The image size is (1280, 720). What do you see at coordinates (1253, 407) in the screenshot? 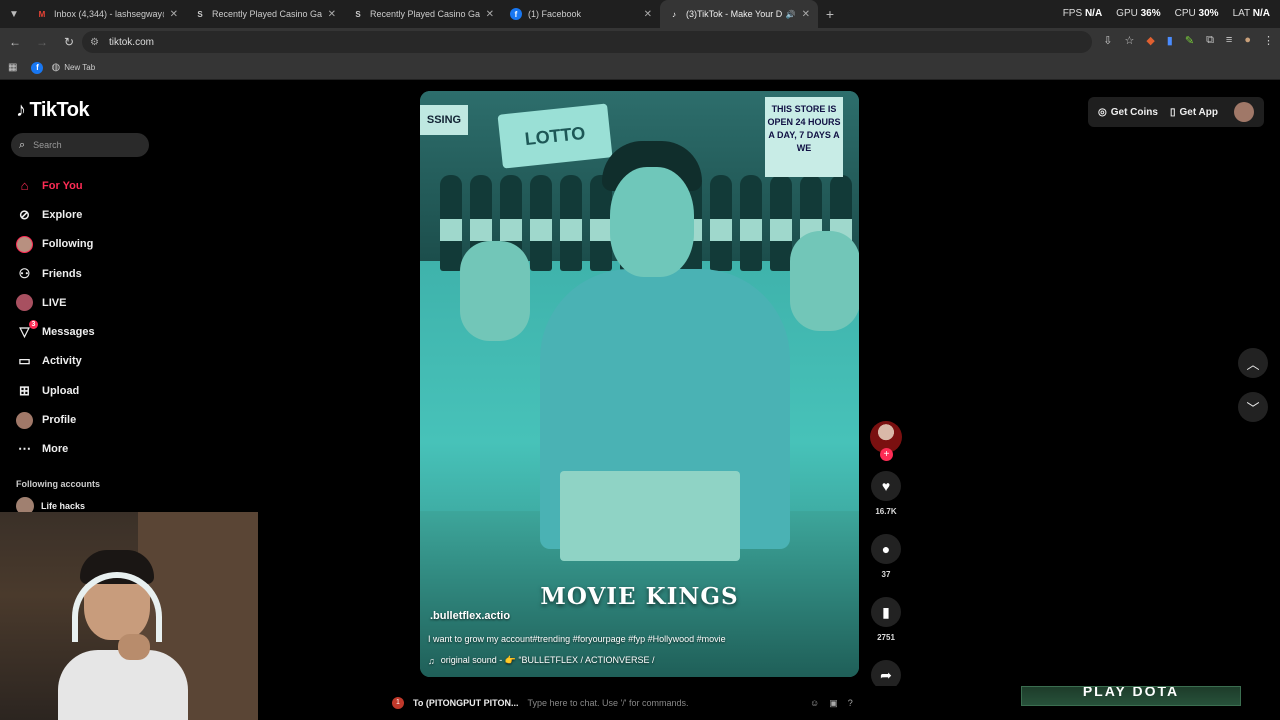
I see `next-video-button: ﹀` at bounding box center [1253, 407].